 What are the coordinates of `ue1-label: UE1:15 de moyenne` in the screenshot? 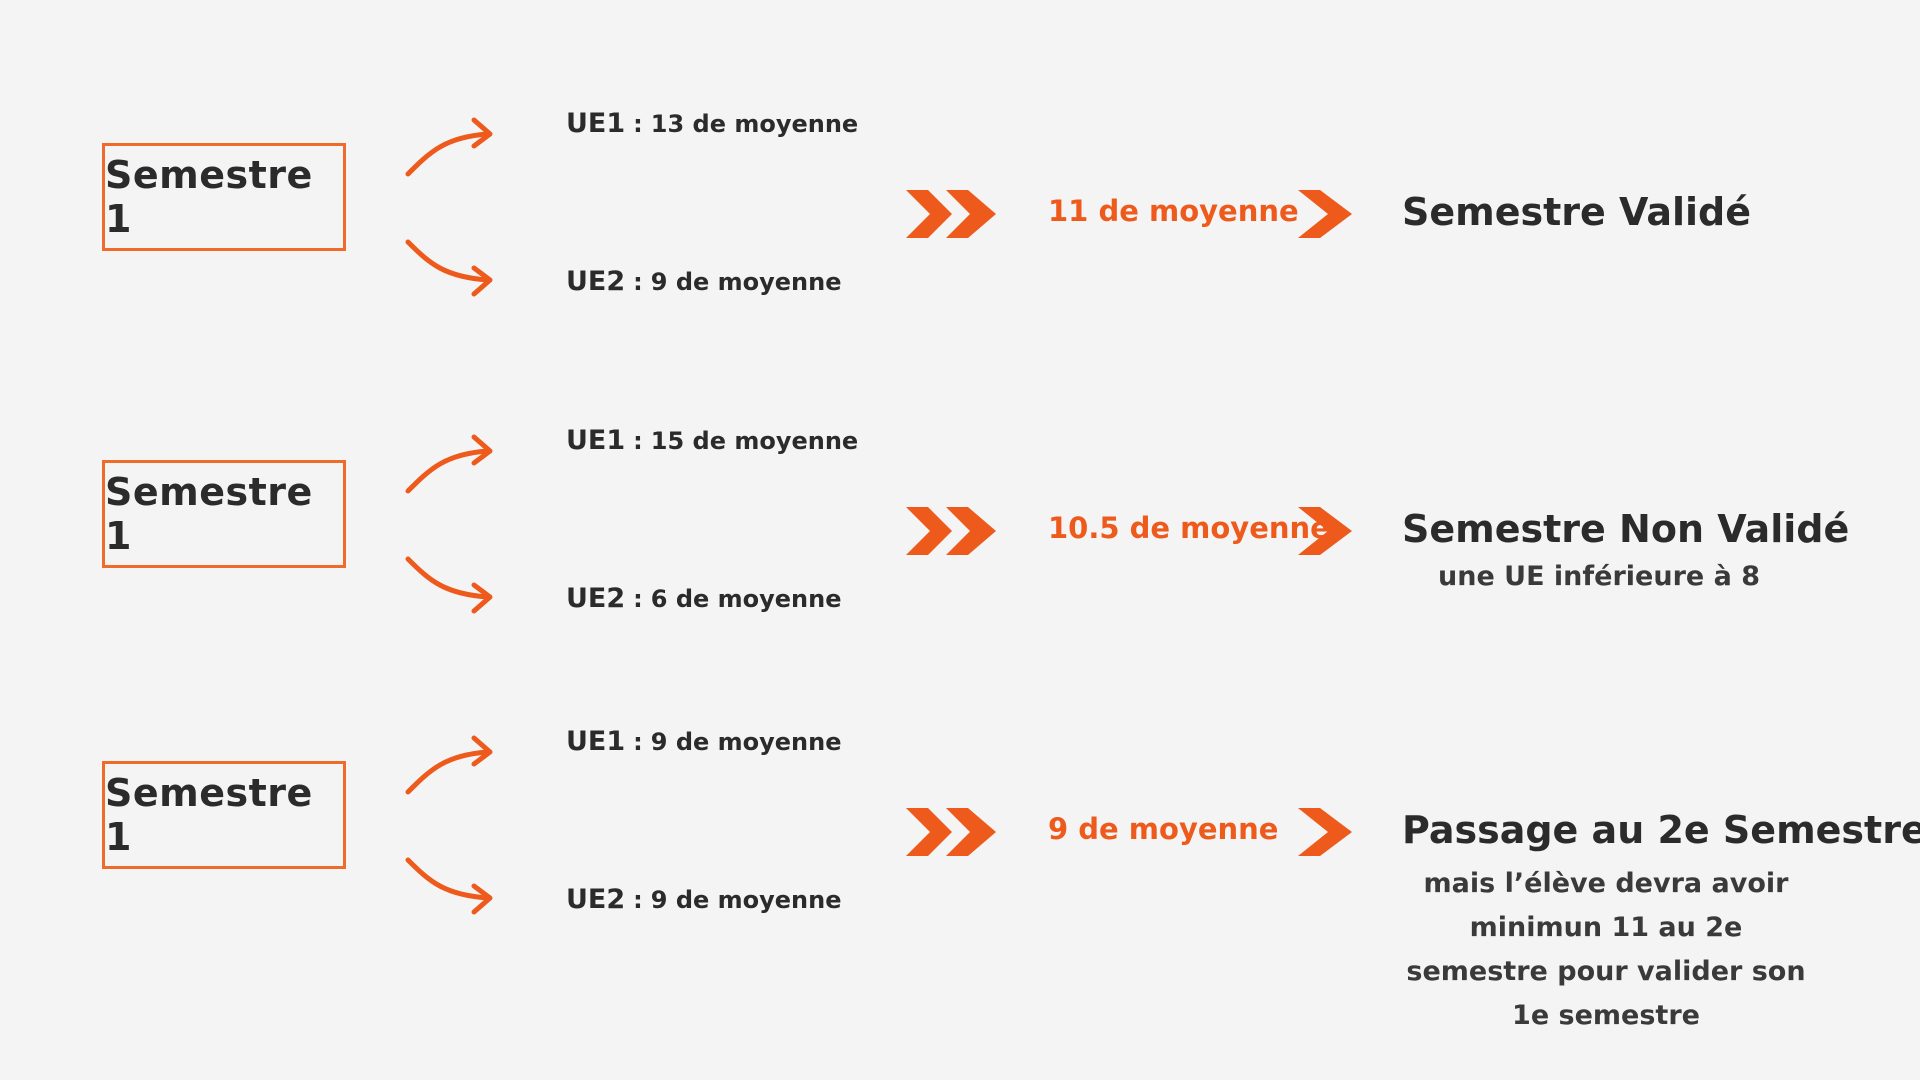 It's located at (712, 440).